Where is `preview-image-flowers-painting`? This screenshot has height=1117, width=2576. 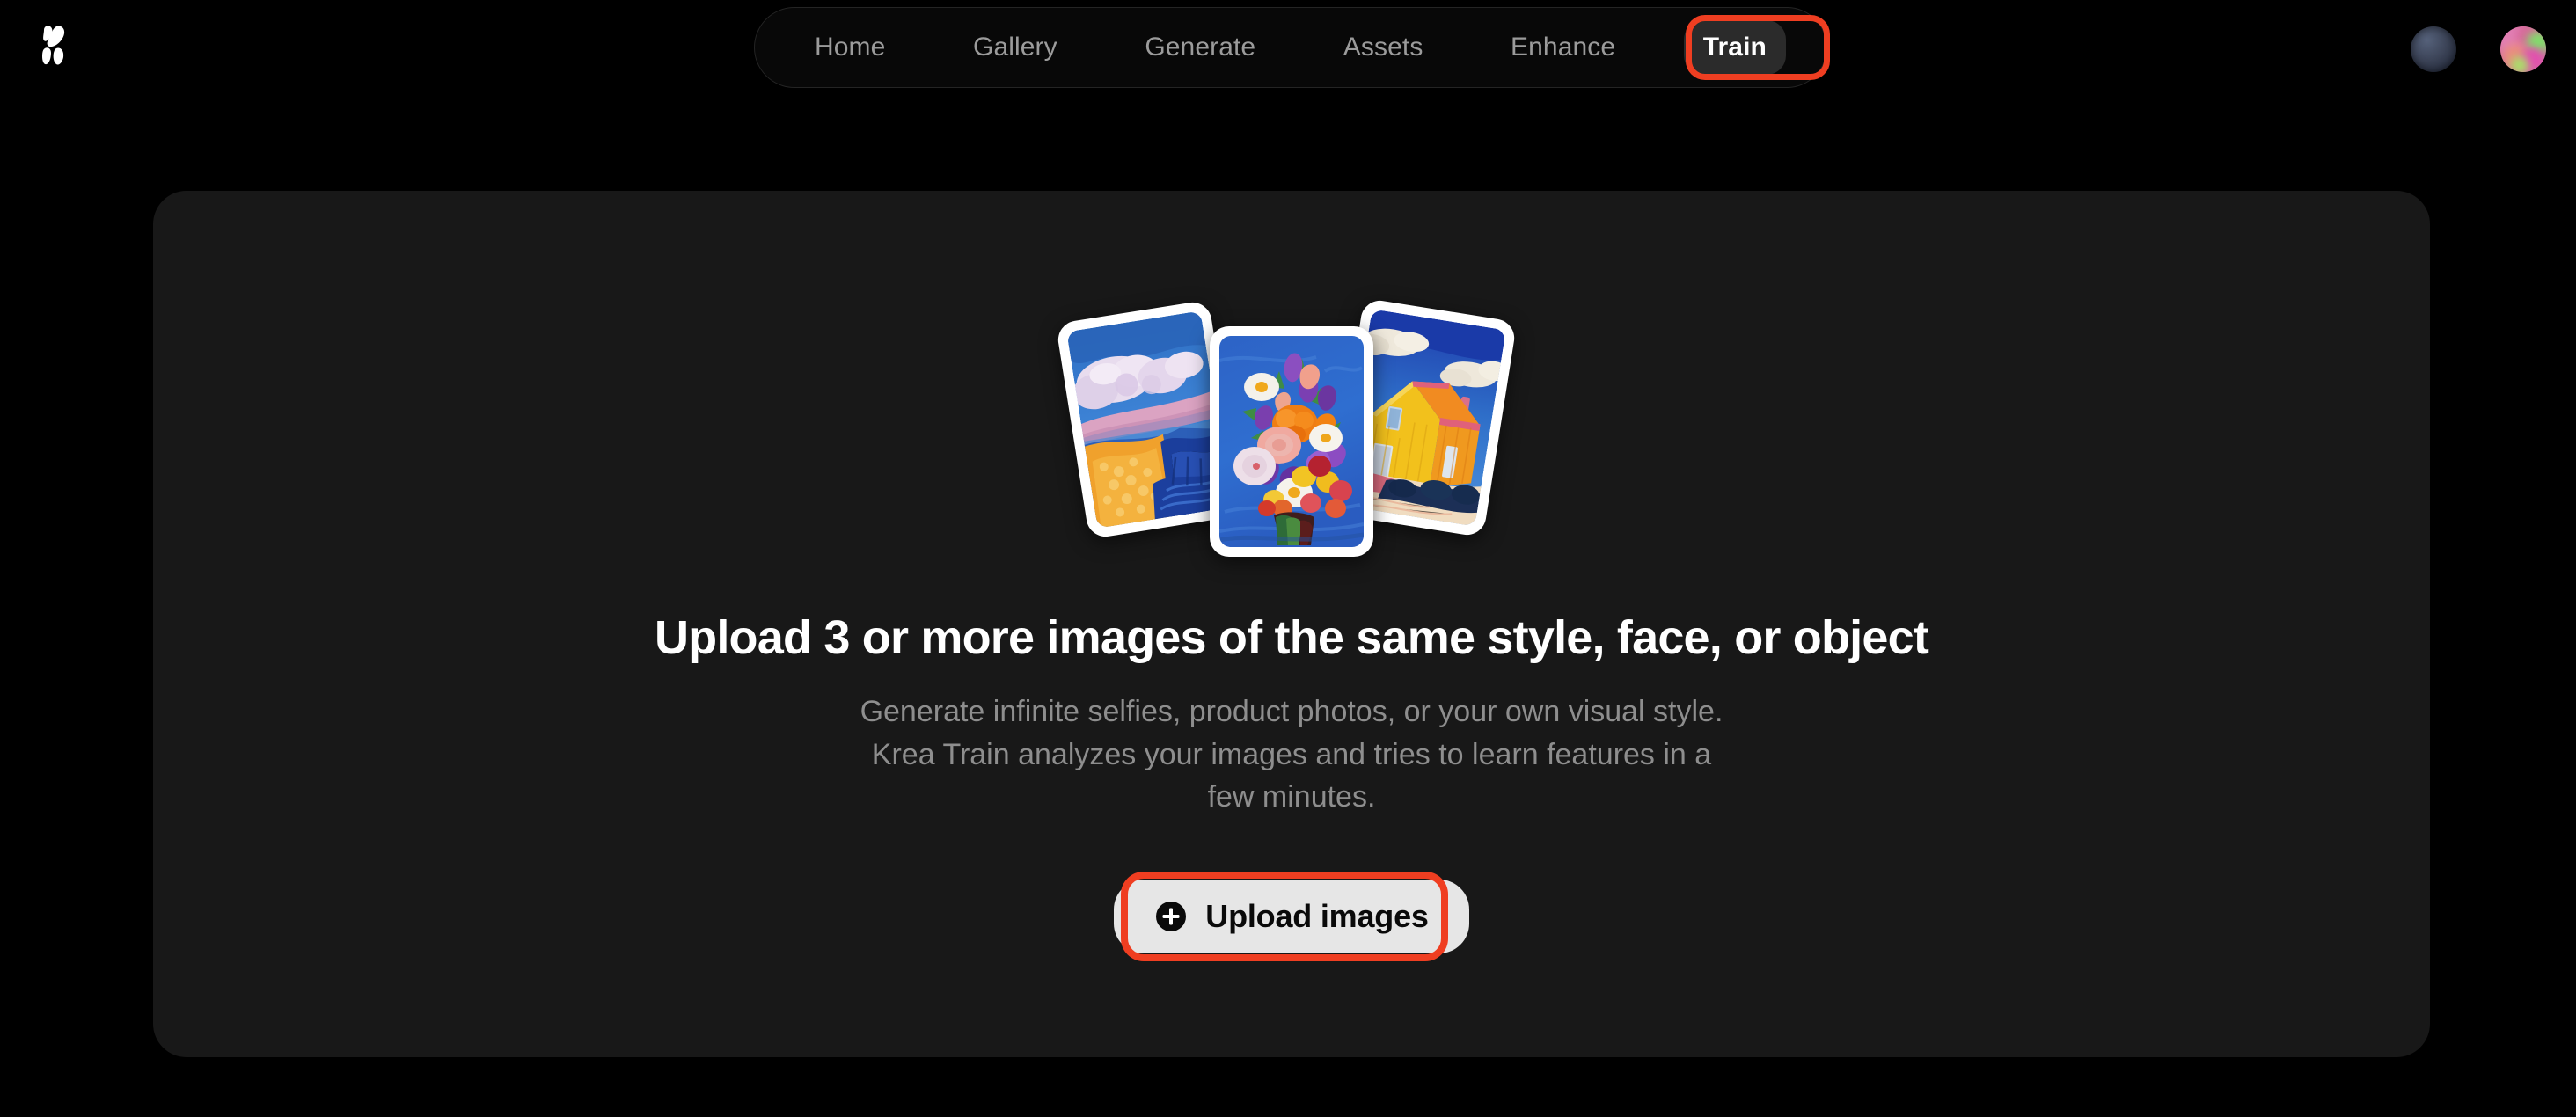 preview-image-flowers-painting is located at coordinates (1291, 441).